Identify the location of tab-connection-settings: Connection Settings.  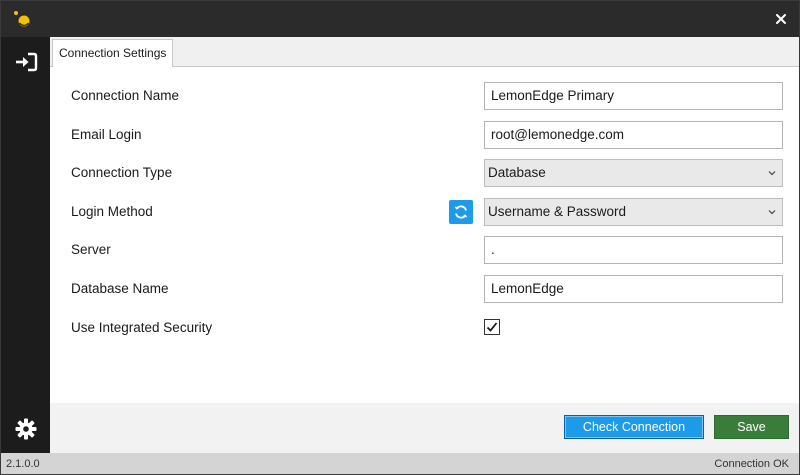
(113, 53).